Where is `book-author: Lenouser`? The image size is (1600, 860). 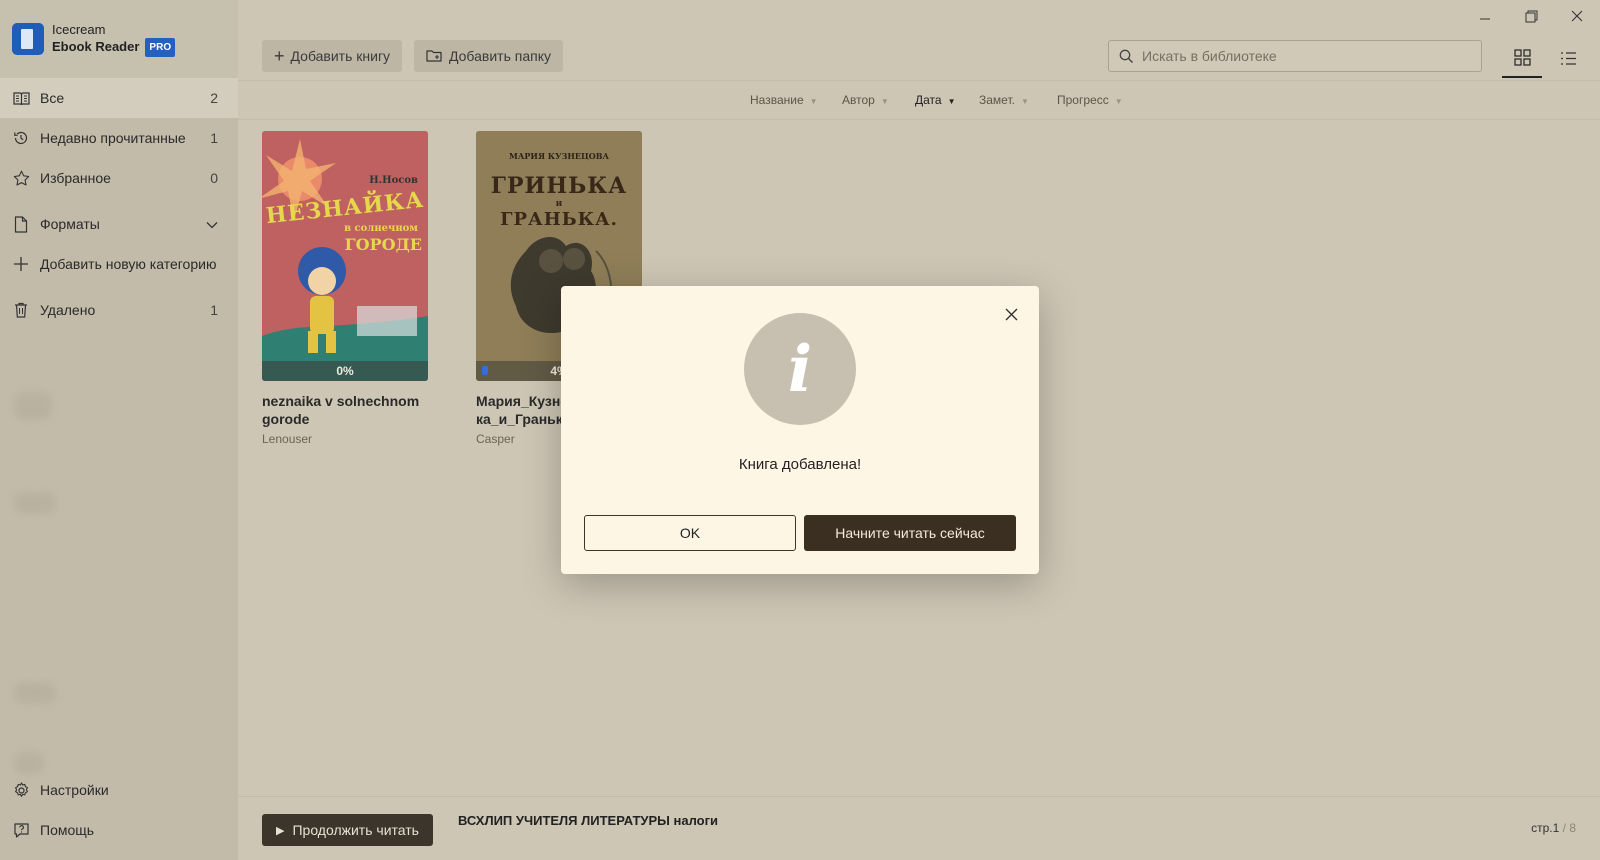
book-author: Lenouser is located at coordinates (287, 439).